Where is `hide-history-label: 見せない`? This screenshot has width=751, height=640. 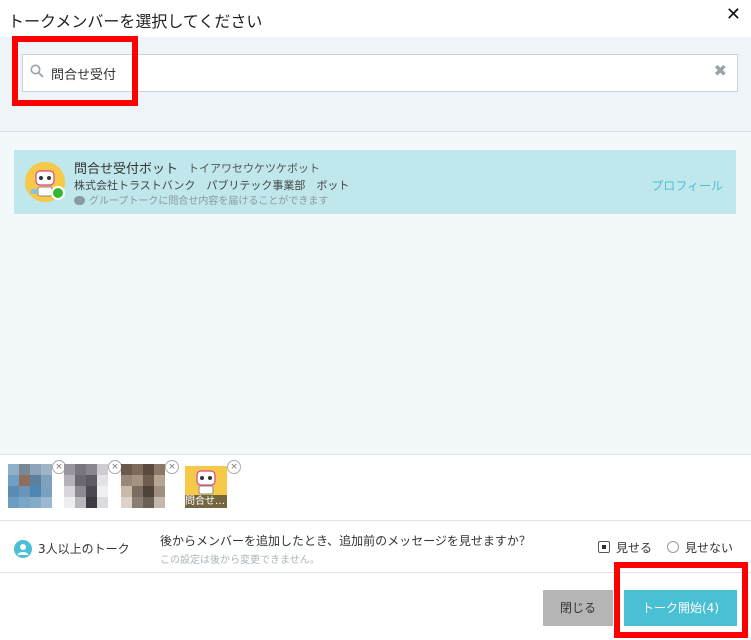
hide-history-label: 見せない is located at coordinates (709, 547).